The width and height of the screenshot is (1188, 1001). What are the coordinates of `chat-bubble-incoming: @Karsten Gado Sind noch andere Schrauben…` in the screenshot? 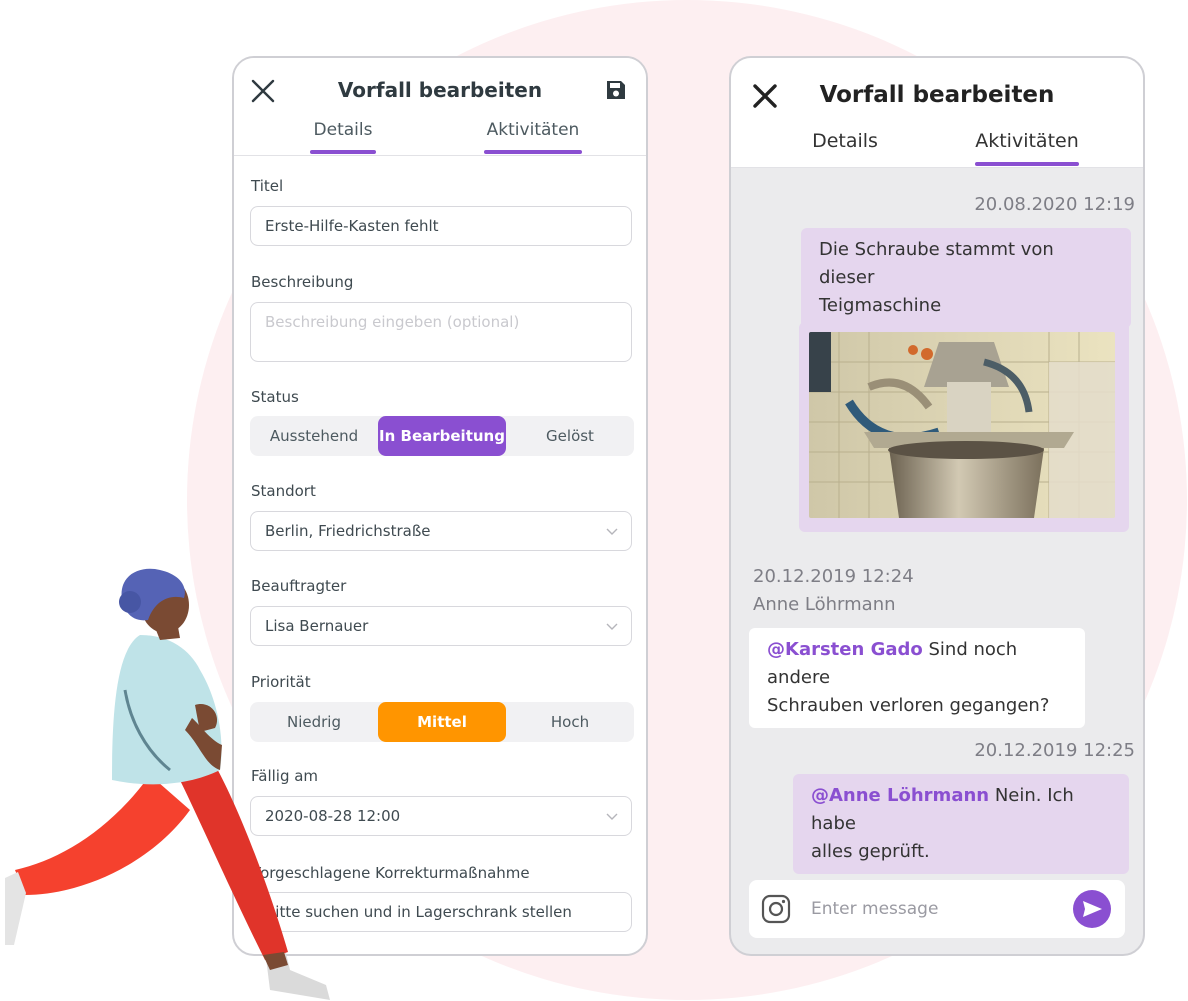 It's located at (917, 678).